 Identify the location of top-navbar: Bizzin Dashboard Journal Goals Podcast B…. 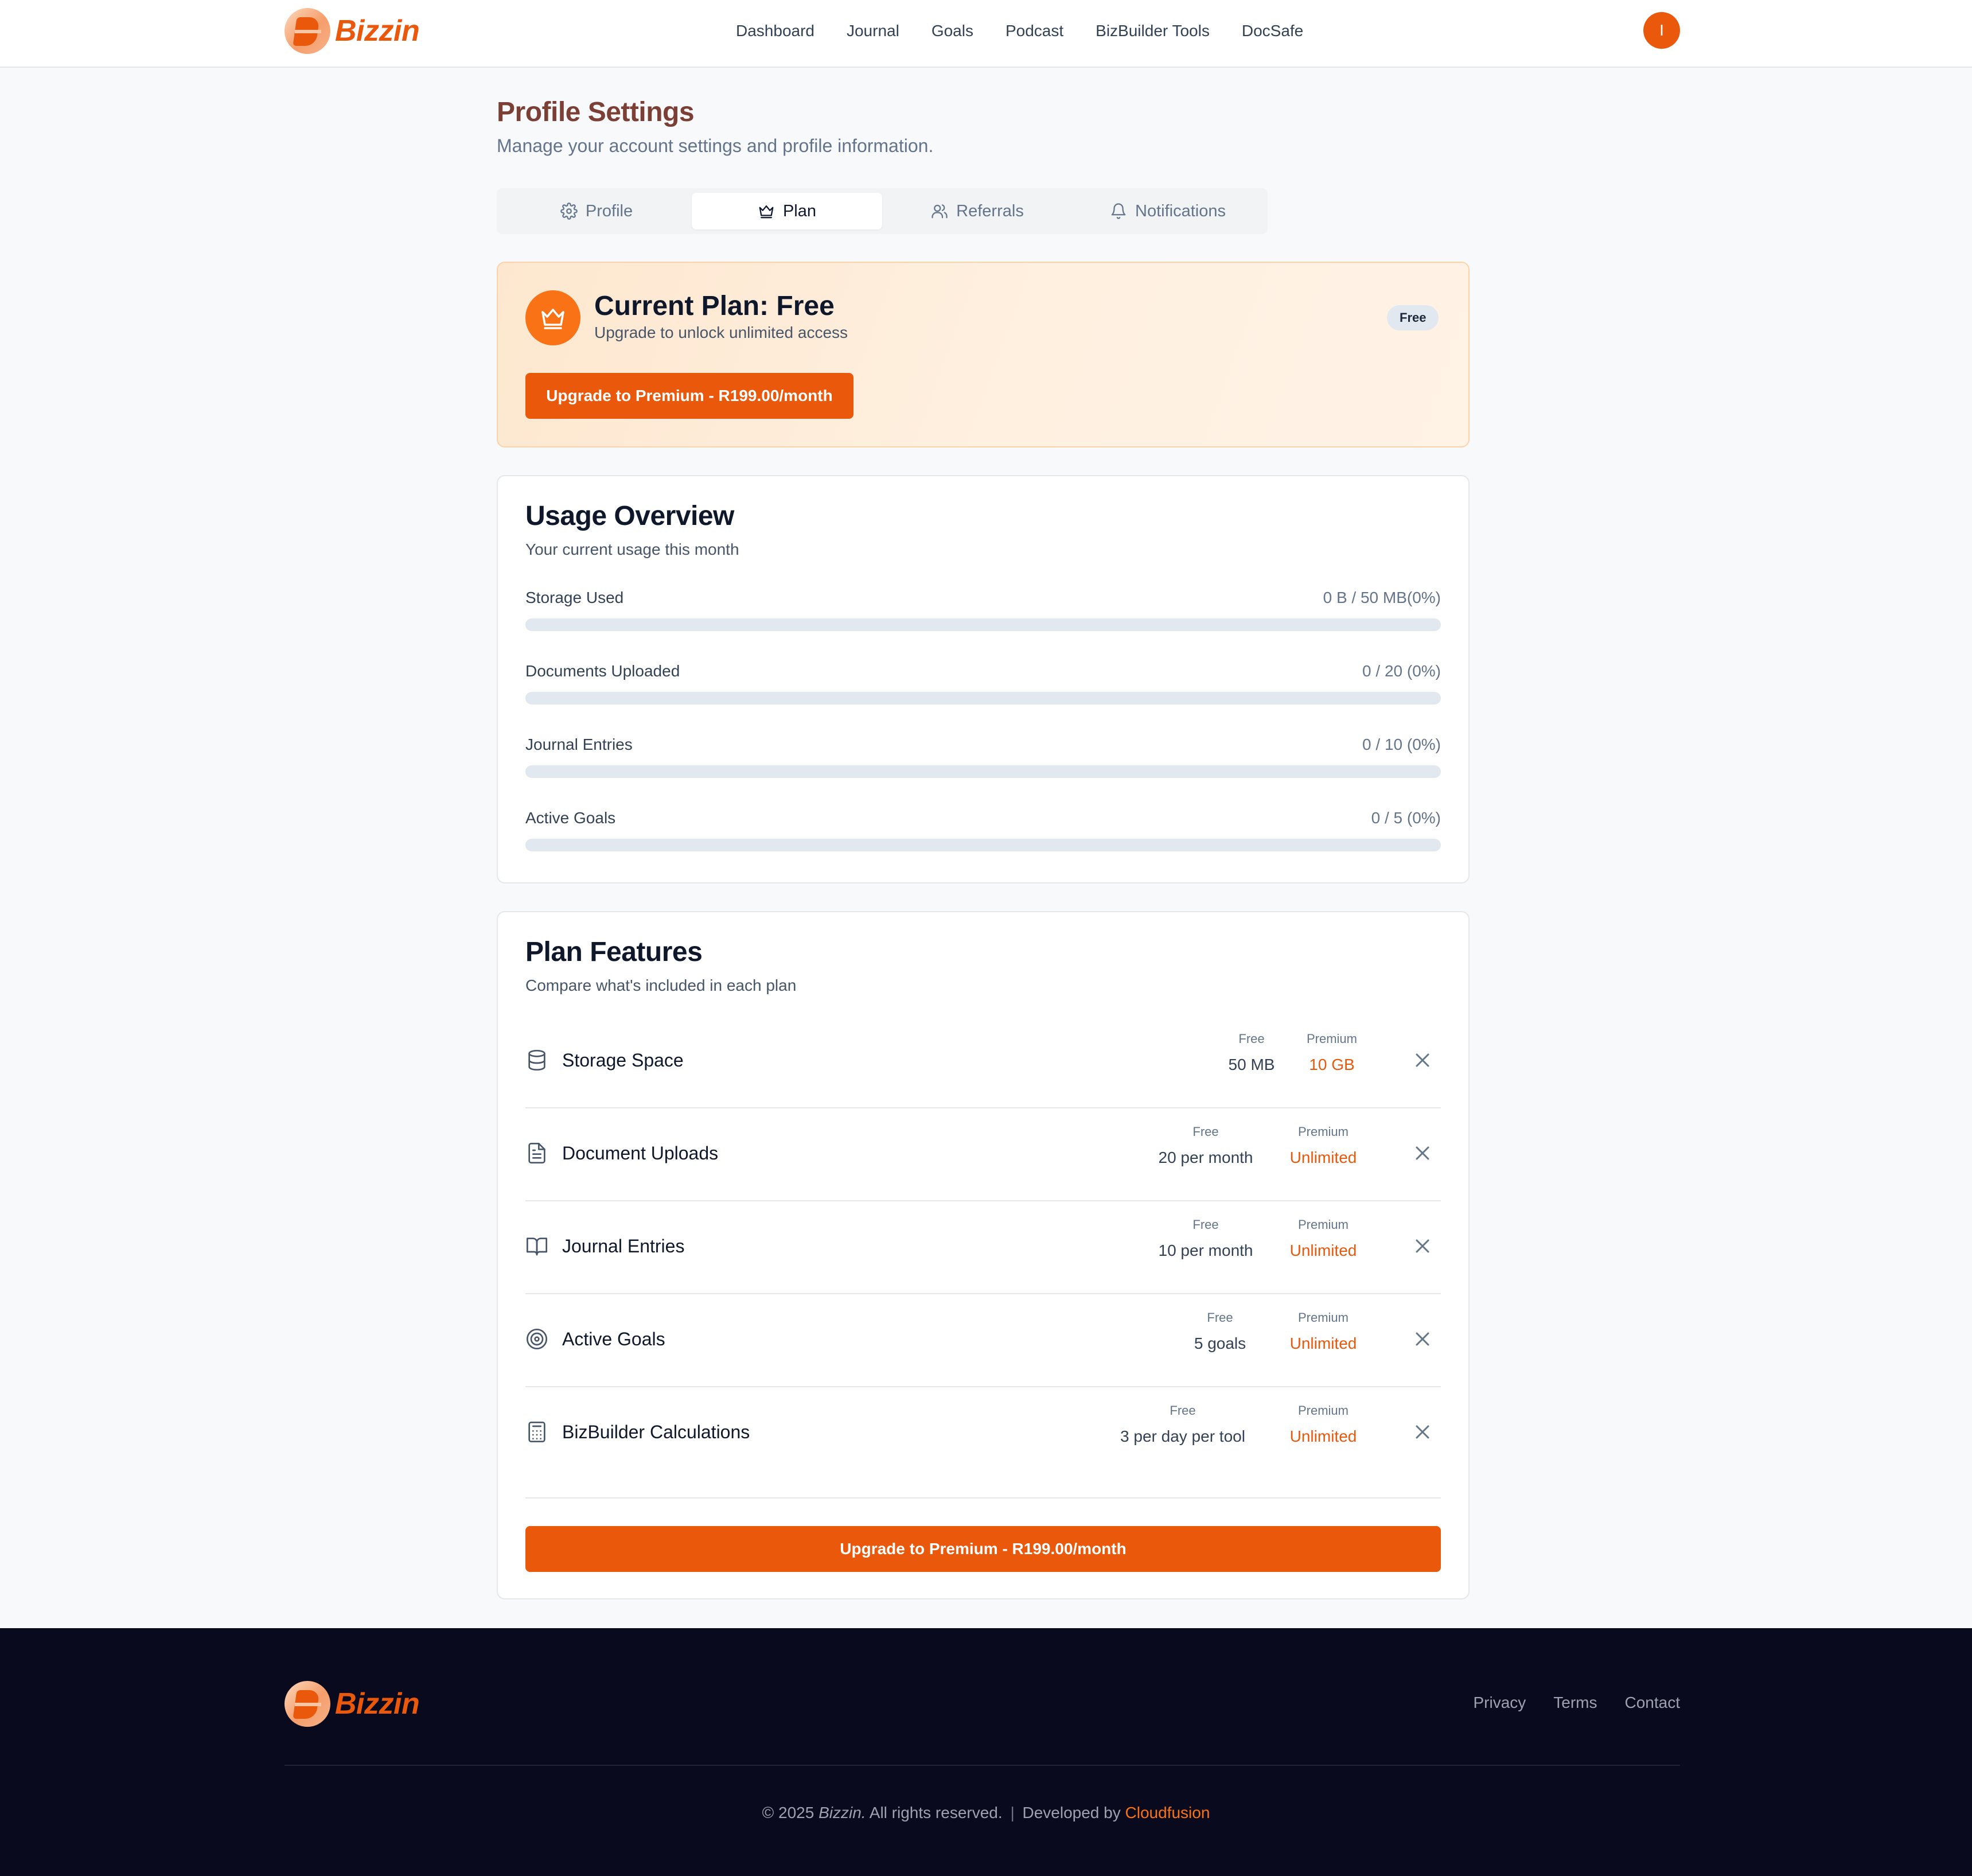
(986, 34).